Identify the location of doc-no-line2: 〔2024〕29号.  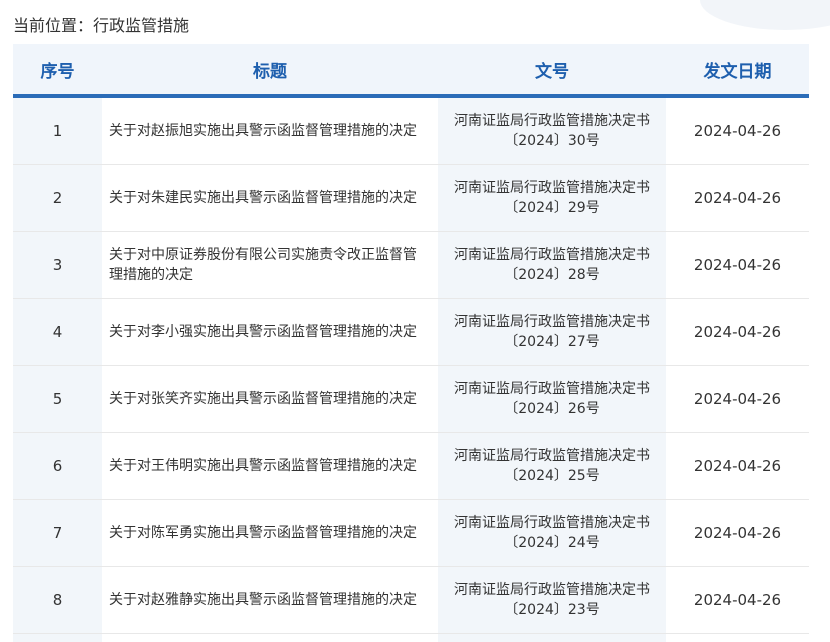
(552, 208).